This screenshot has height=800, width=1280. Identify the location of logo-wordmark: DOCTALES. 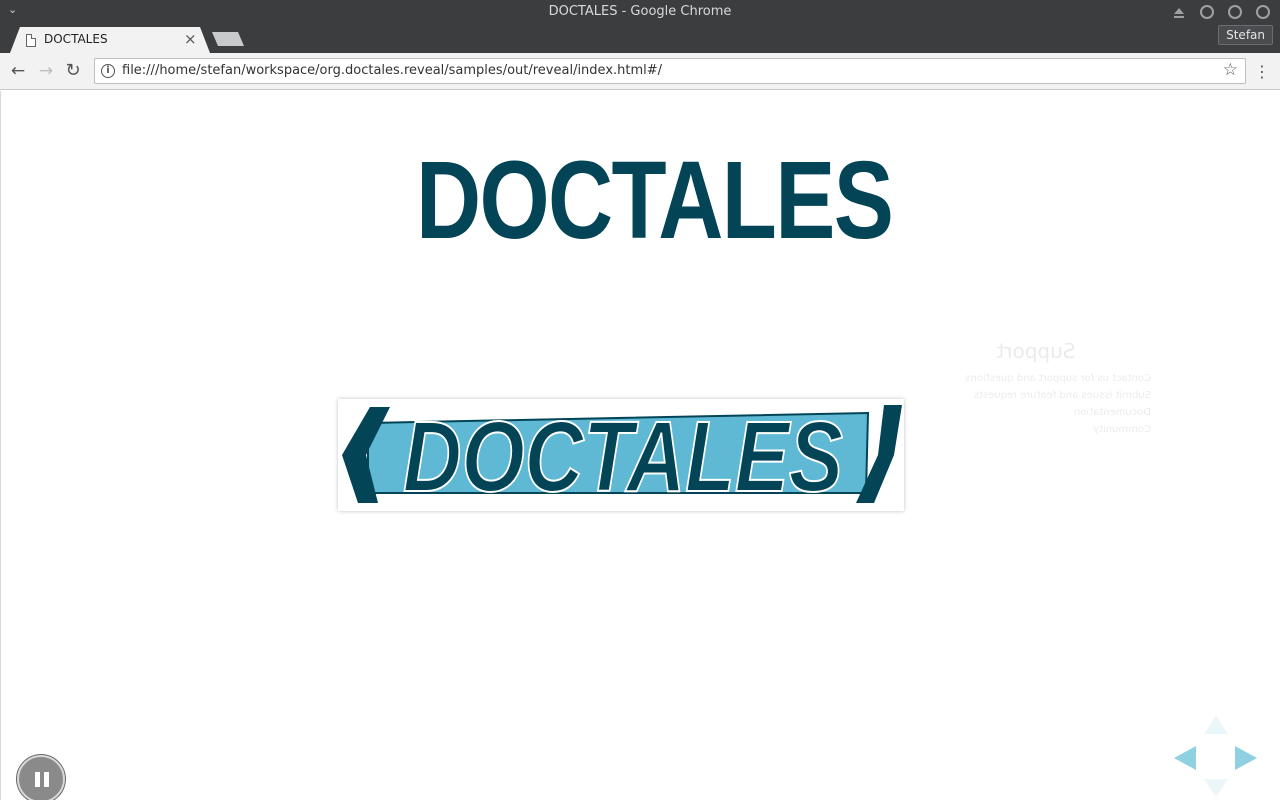
(623, 456).